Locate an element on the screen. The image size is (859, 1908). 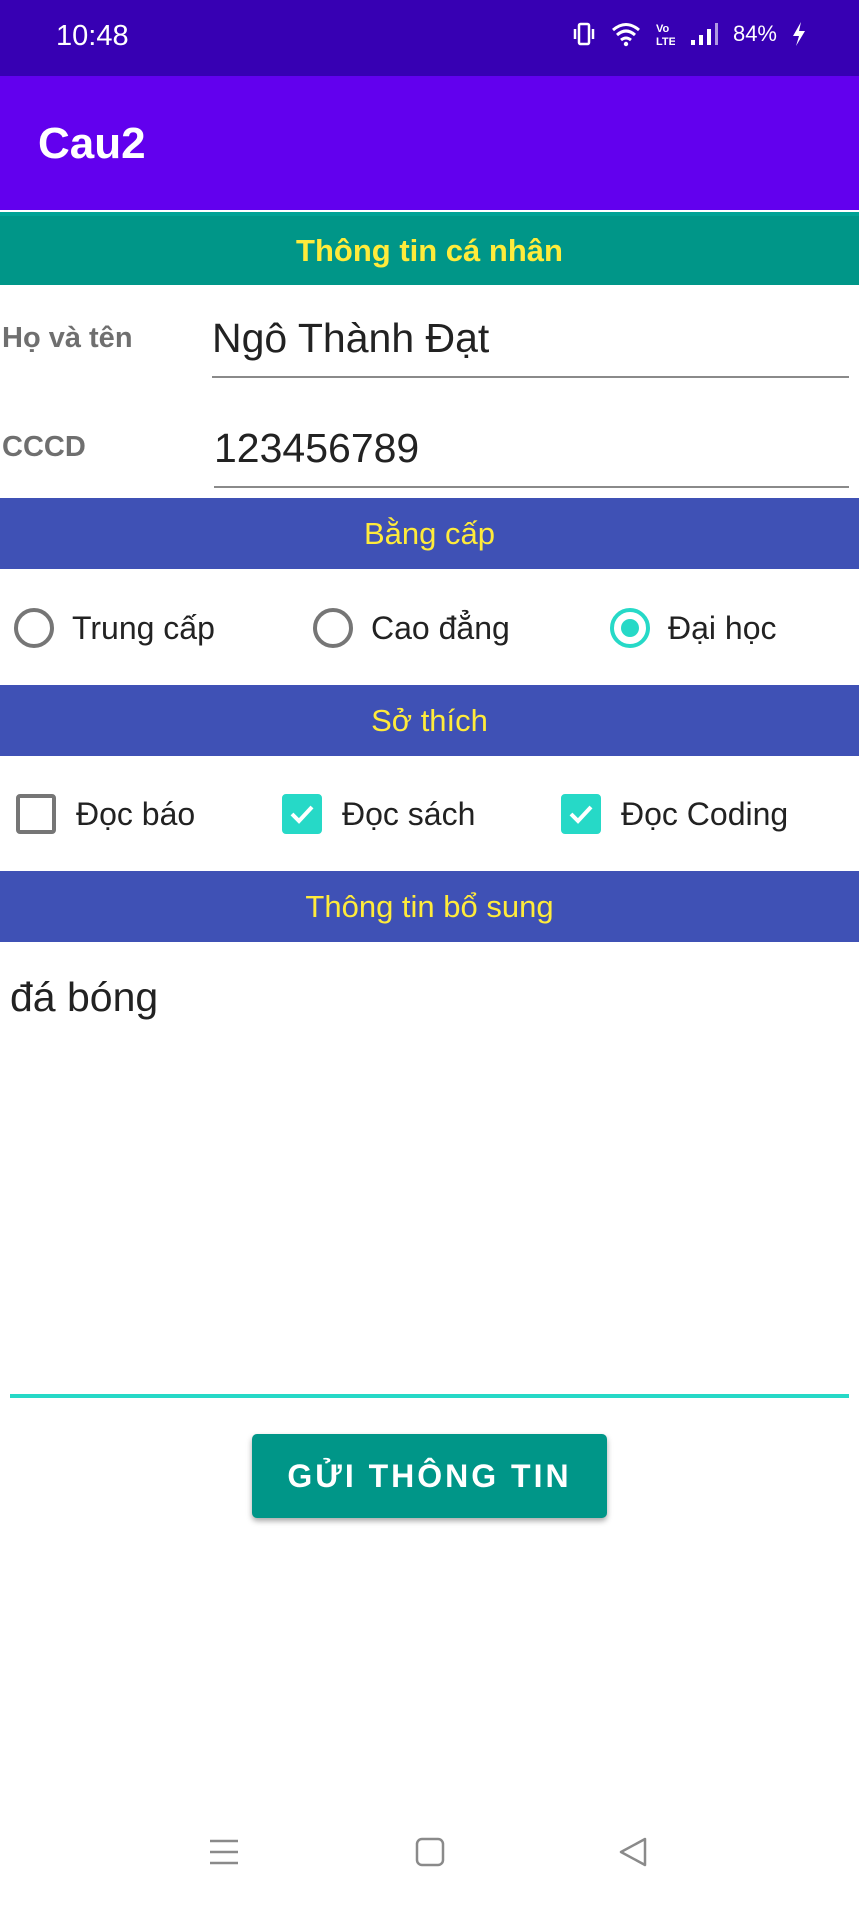
radio-cao-dang: Cao đẳng is located at coordinates (411, 628).